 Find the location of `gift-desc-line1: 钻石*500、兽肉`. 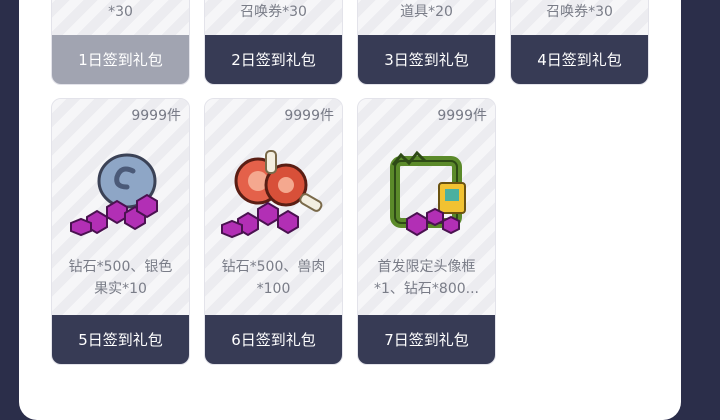

gift-desc-line1: 钻石*500、兽肉 is located at coordinates (273, 267).